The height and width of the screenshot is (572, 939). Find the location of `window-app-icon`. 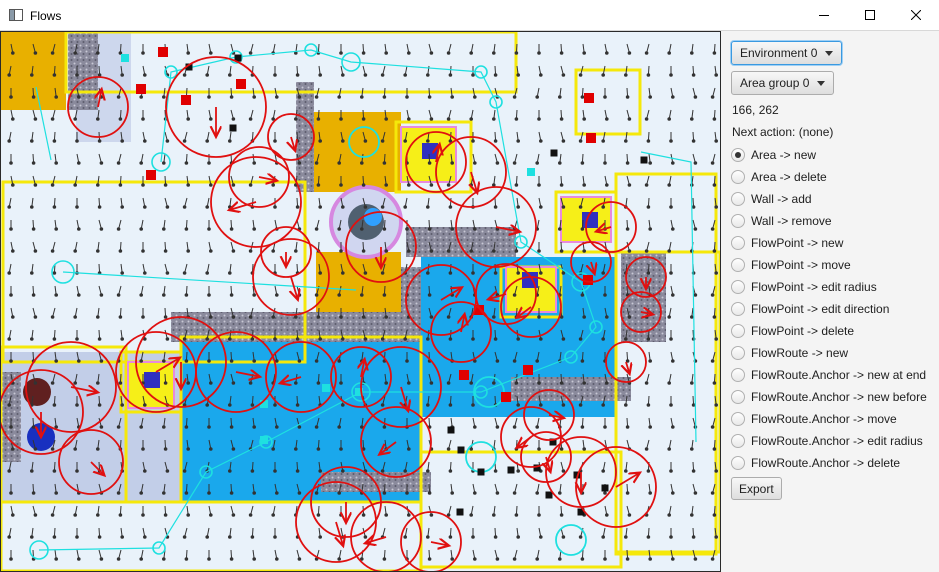

window-app-icon is located at coordinates (16, 15).